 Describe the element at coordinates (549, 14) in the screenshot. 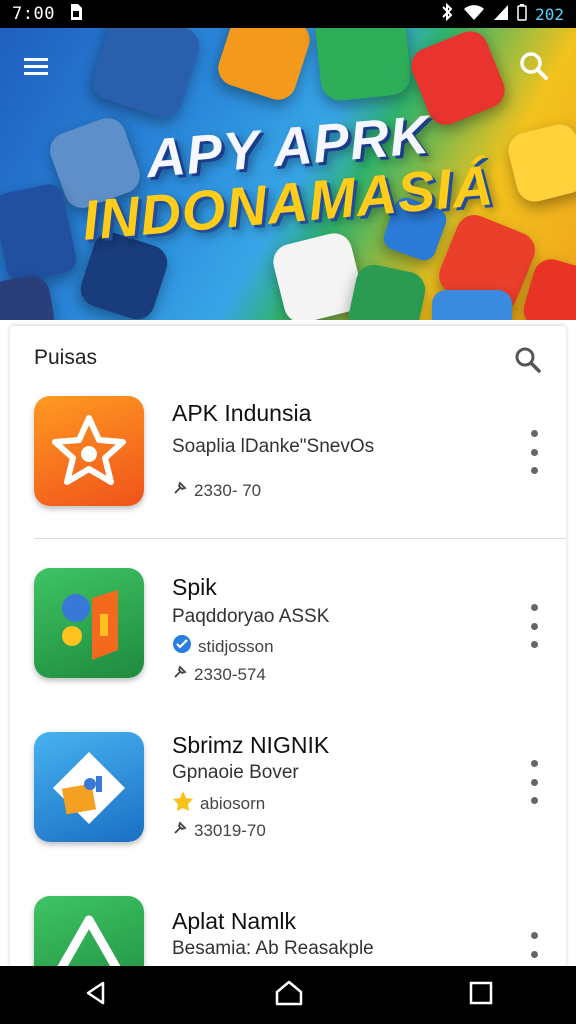

I see `battery-level: 202` at that location.